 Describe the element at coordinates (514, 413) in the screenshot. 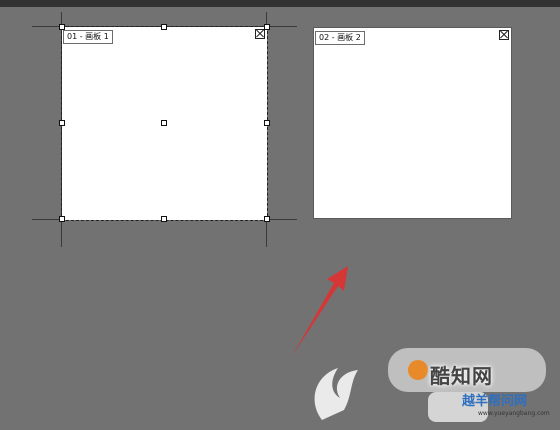

I see `watermark-url: www.yueyangbang.com` at that location.